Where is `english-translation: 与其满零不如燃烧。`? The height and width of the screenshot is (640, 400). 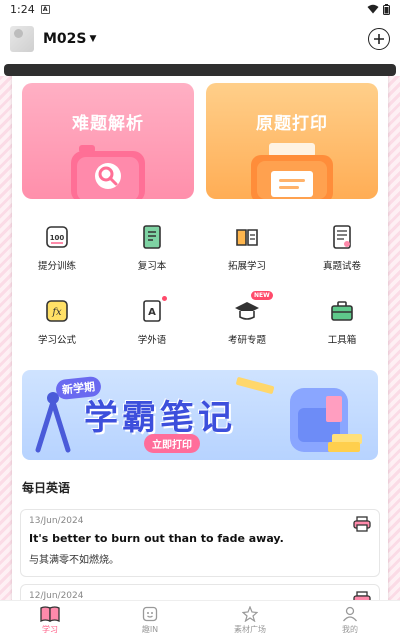 english-translation: 与其满零不如燃烧。 is located at coordinates (74, 560).